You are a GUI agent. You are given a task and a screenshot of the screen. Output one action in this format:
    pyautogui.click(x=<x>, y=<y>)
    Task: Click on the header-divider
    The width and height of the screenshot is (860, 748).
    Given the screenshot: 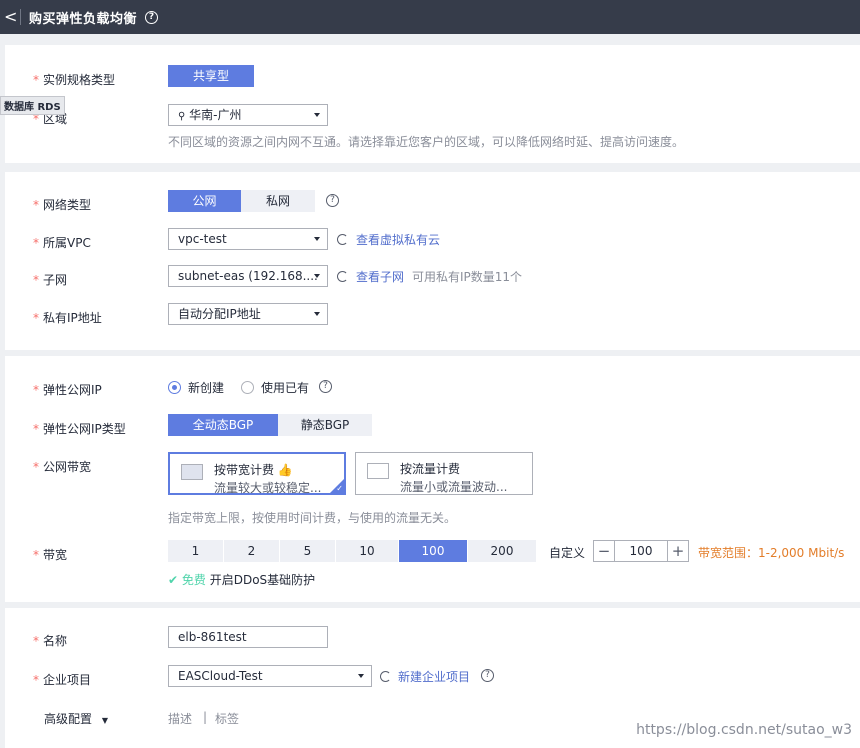 What is the action you would take?
    pyautogui.click(x=20, y=17)
    